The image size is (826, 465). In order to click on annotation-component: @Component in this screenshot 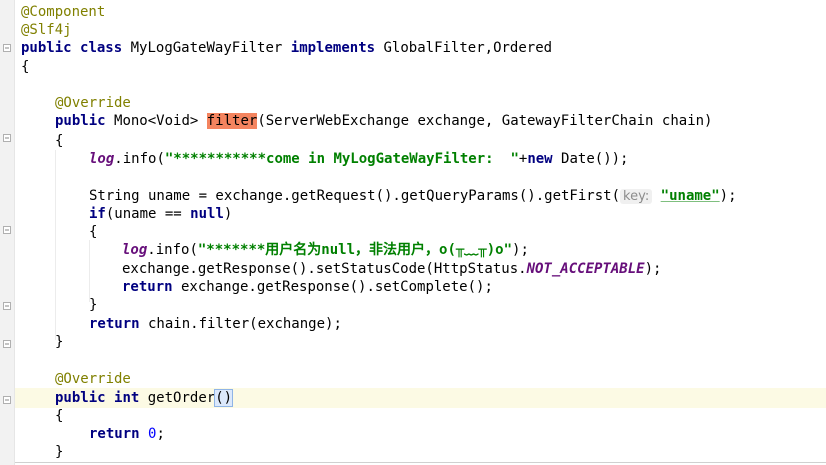, I will do `click(63, 12)`.